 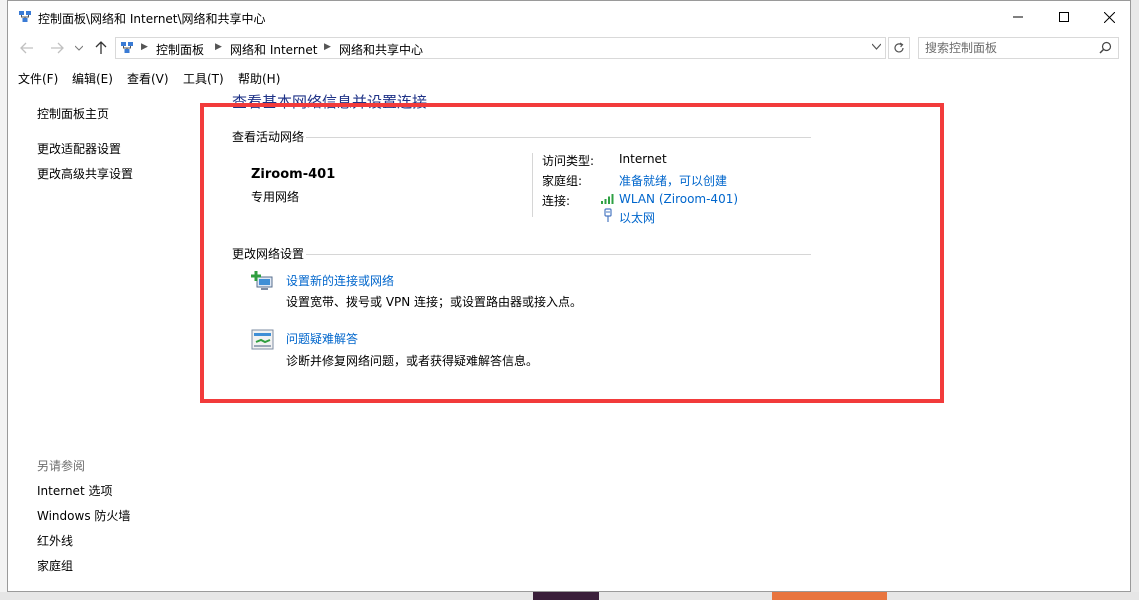 I want to click on address-box: ▶ 控制面板 ▶ 网络和 Internet ▶ 网络和共享中心, so click(x=500, y=48).